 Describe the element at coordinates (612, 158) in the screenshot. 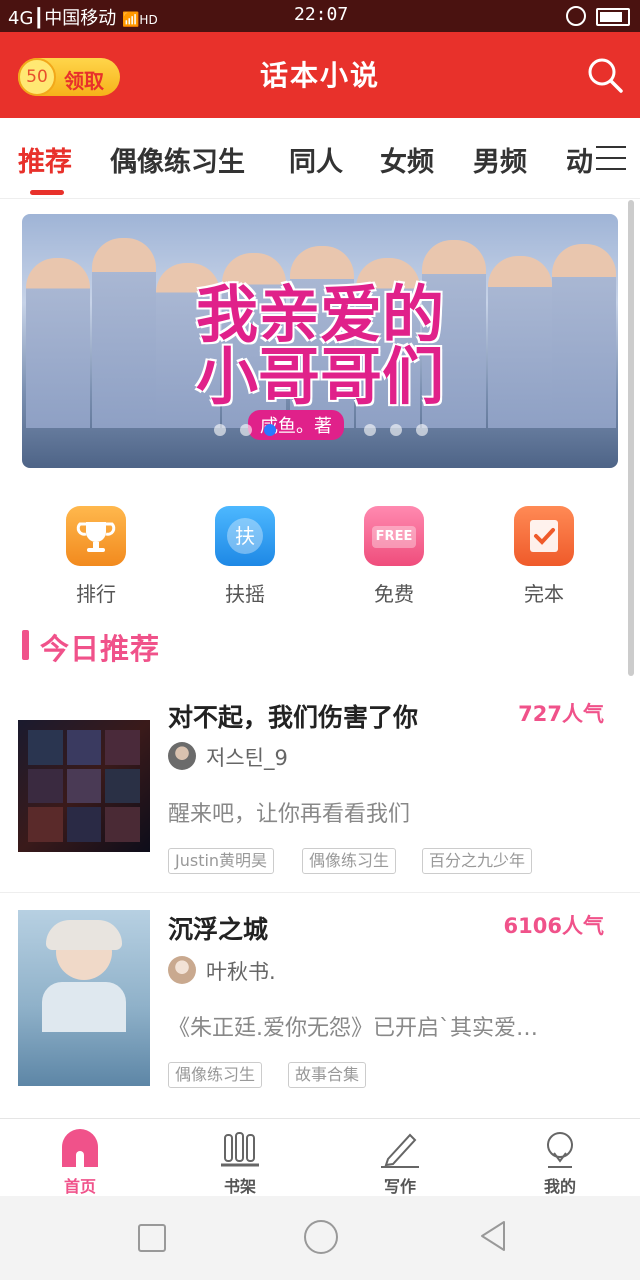

I see `tabs-menu-icon` at that location.